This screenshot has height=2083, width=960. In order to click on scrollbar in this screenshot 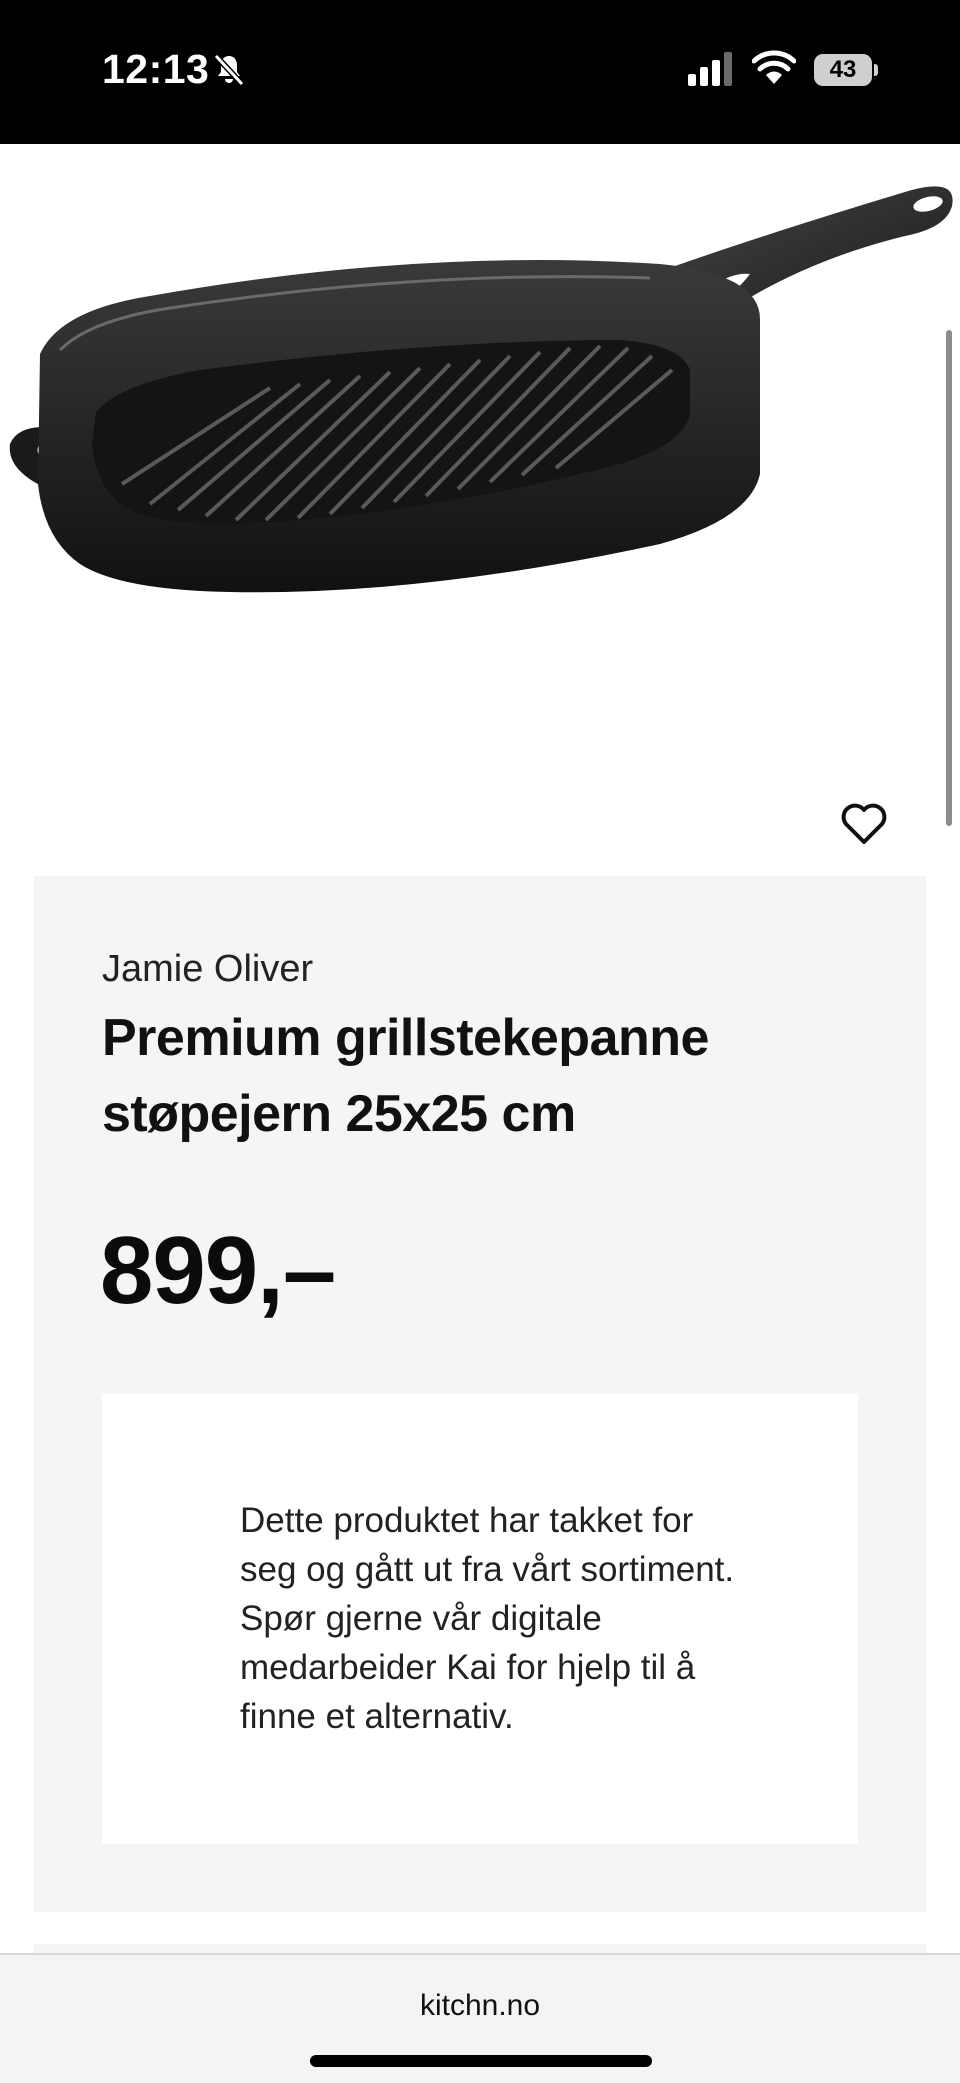, I will do `click(949, 578)`.